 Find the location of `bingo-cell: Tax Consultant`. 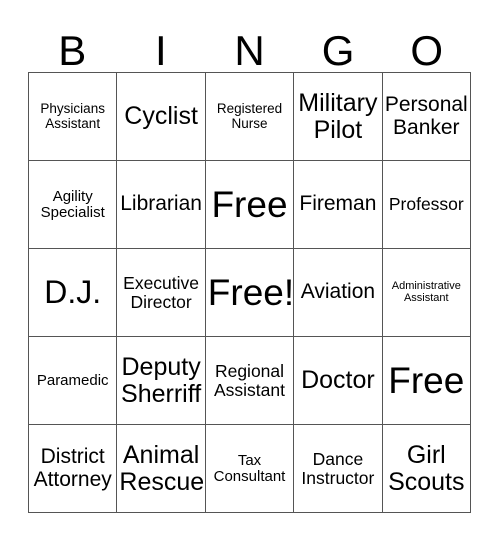

bingo-cell: Tax Consultant is located at coordinates (250, 469).